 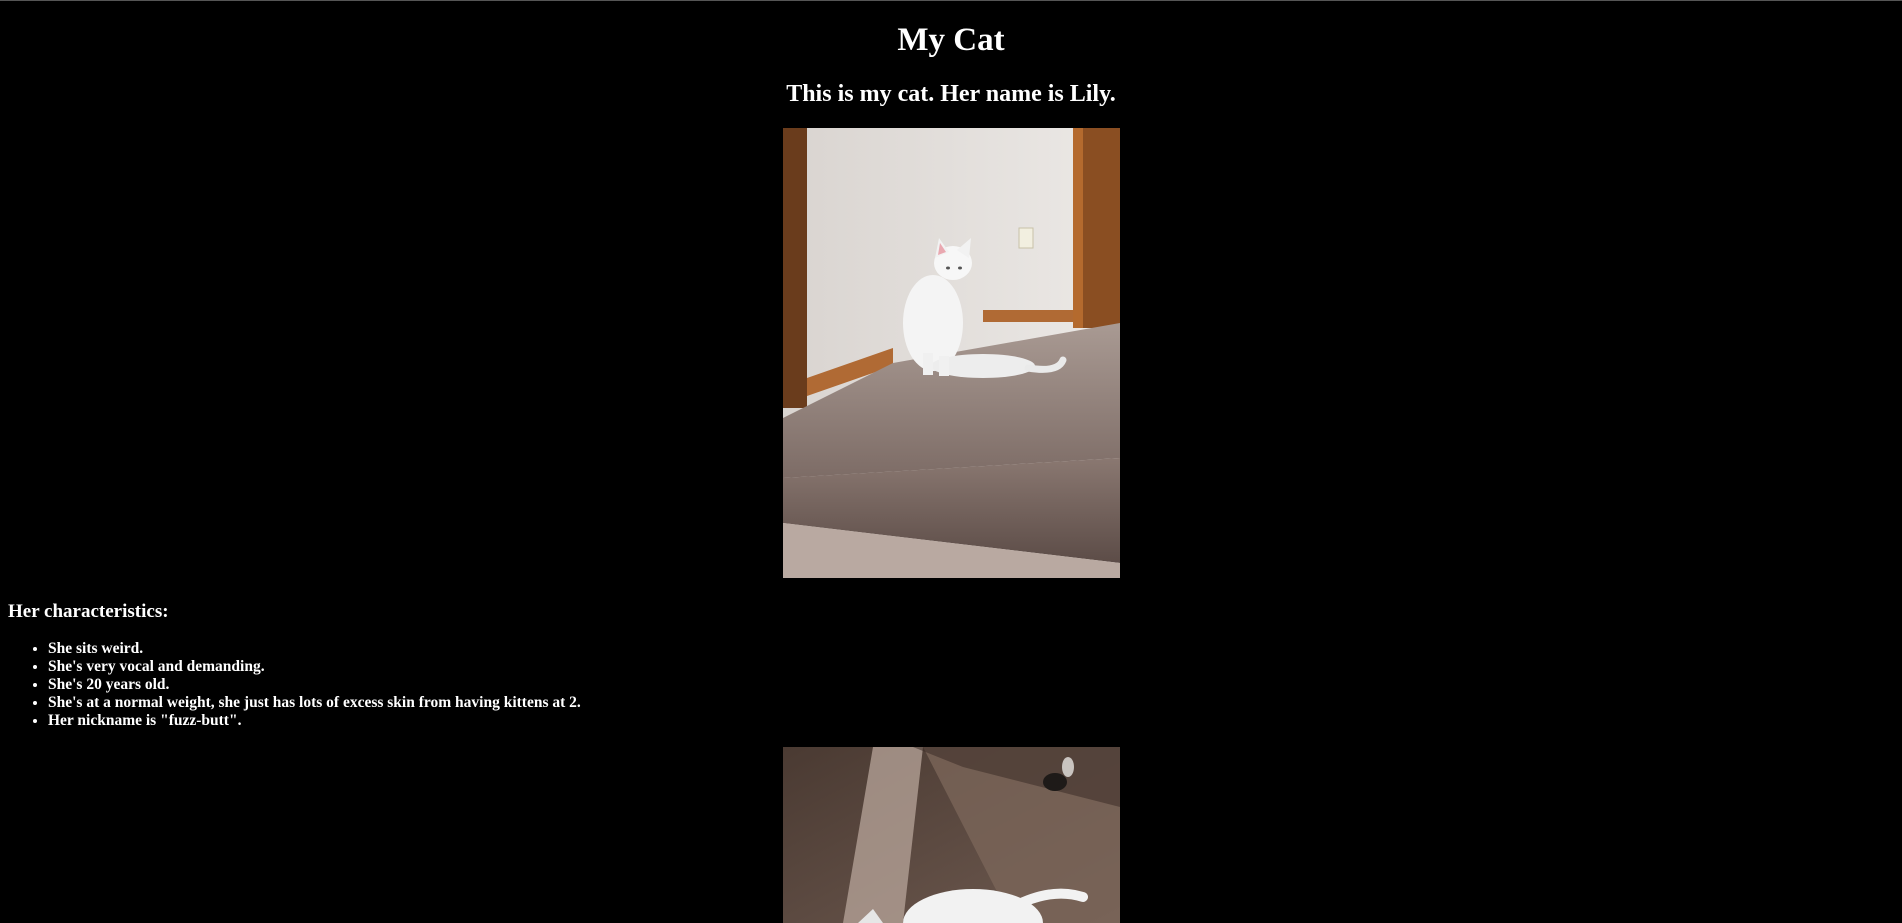 What do you see at coordinates (951, 94) in the screenshot?
I see `page-subtitle: This is my cat. Her name is Lily.` at bounding box center [951, 94].